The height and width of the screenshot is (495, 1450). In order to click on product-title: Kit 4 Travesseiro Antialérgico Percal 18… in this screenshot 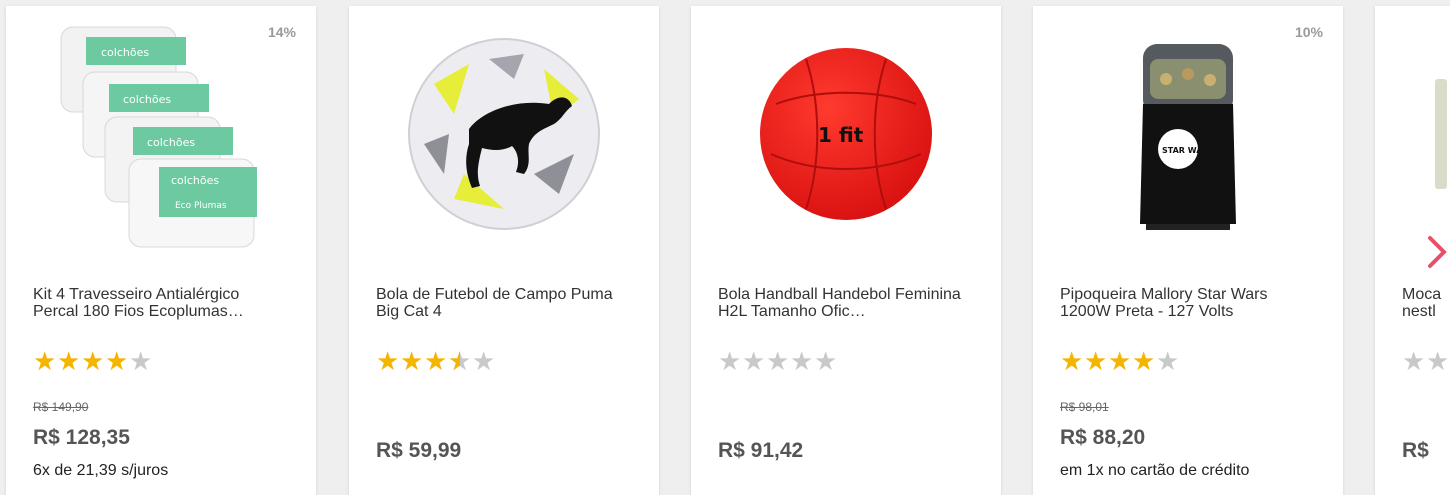, I will do `click(158, 304)`.